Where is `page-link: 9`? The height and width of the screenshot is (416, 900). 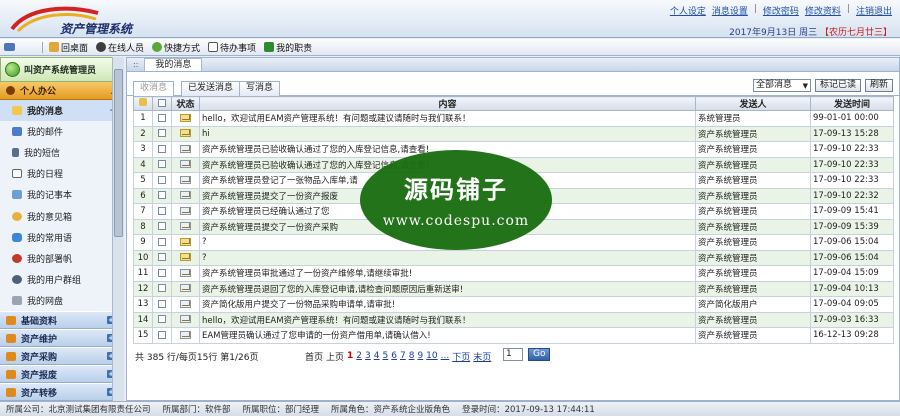
page-link: 9 is located at coordinates (420, 356).